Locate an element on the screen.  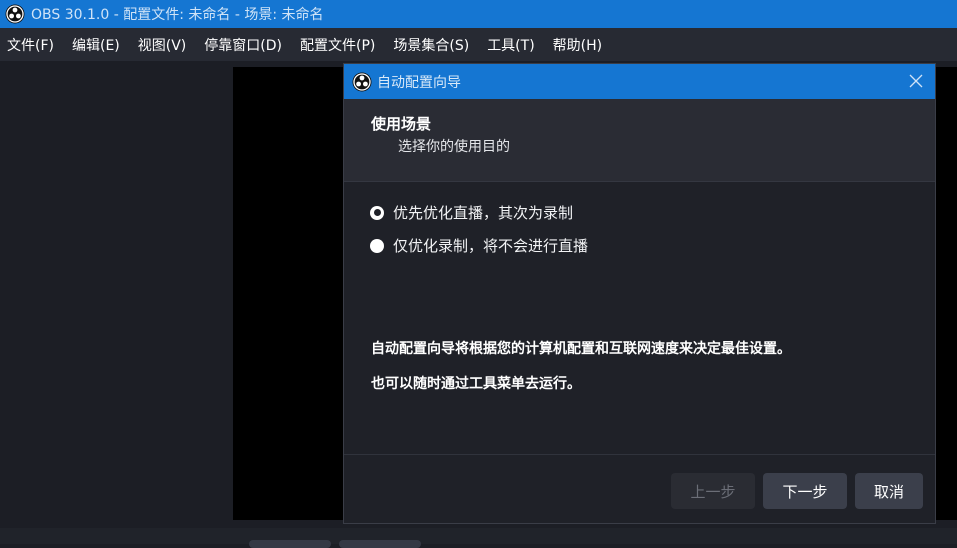
close-icon is located at coordinates (916, 81).